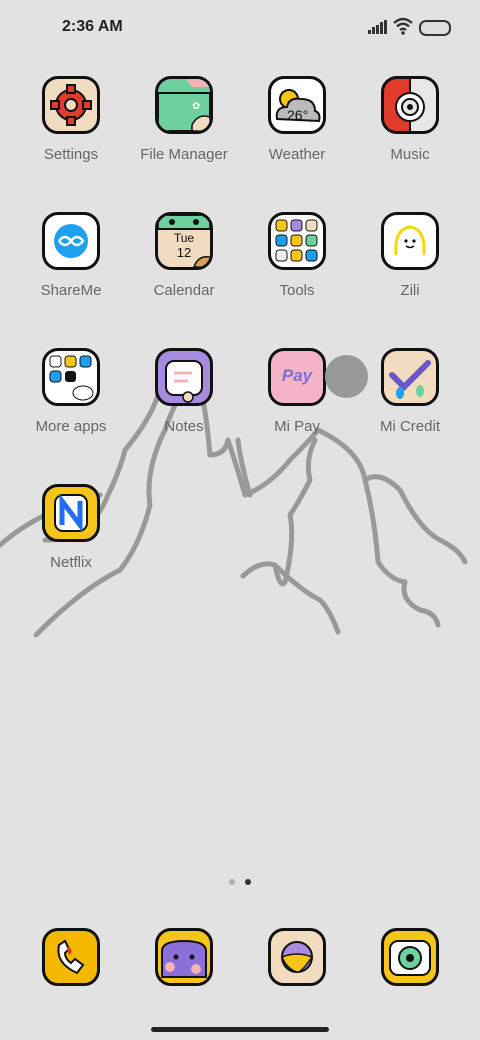 This screenshot has height=1040, width=480. Describe the element at coordinates (297, 426) in the screenshot. I see `app-label: Mi Pay` at that location.